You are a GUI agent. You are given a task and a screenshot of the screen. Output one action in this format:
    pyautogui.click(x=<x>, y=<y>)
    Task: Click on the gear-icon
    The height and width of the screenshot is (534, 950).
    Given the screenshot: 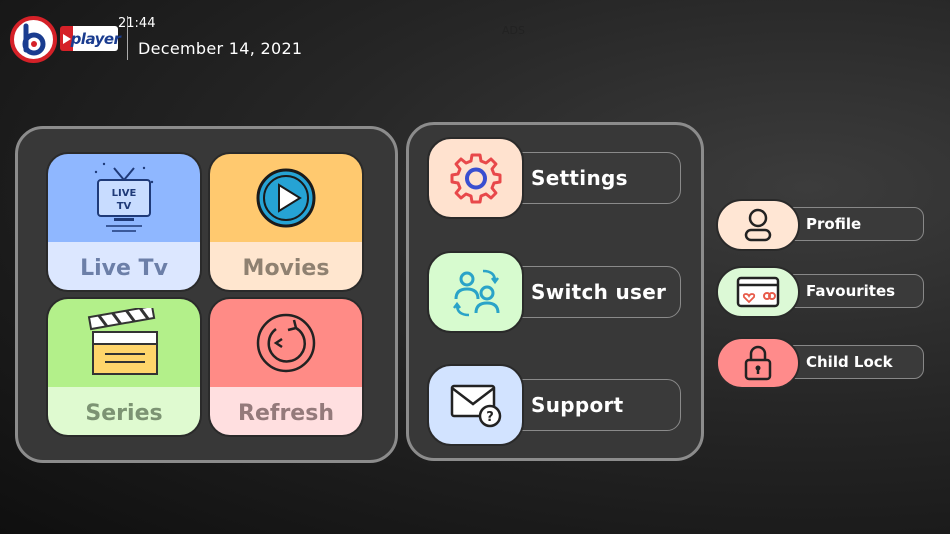 What is the action you would take?
    pyautogui.click(x=475, y=178)
    